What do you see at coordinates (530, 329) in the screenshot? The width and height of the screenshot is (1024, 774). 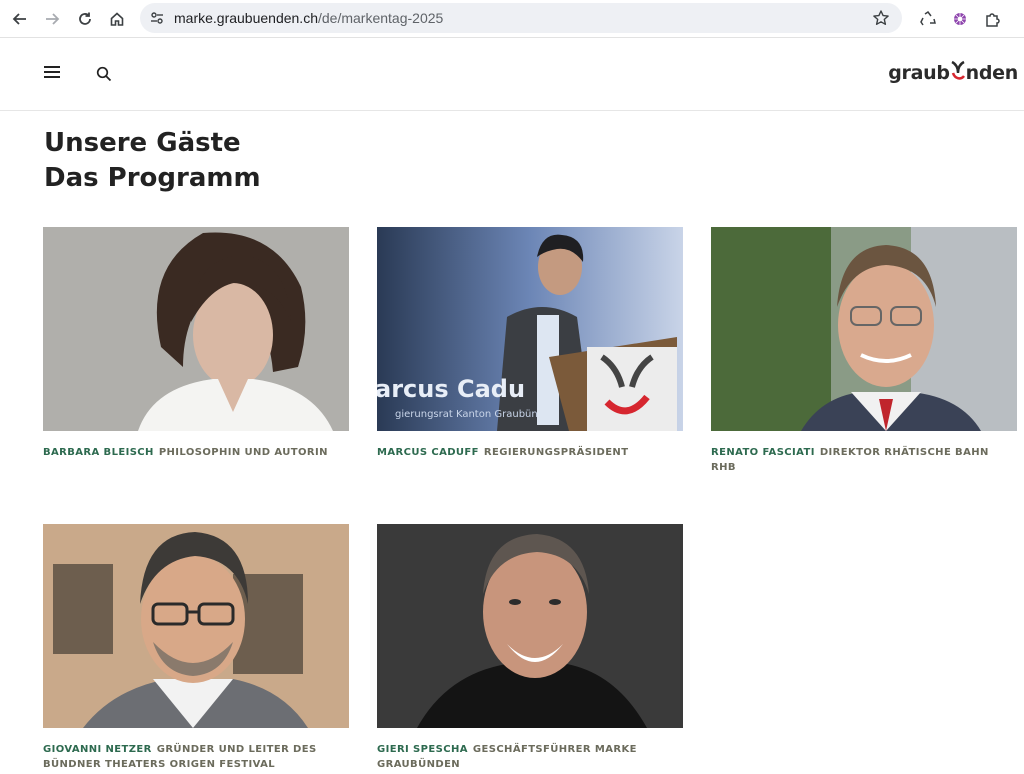 I see `guest-photo: arcus Cadu gierungsrat Kanton Graubün` at bounding box center [530, 329].